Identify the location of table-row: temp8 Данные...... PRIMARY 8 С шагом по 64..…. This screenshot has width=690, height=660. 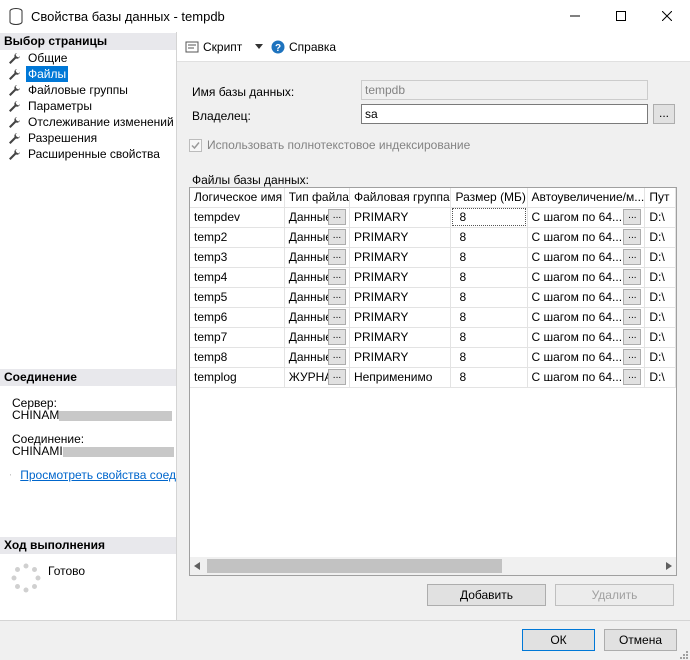
(433, 357).